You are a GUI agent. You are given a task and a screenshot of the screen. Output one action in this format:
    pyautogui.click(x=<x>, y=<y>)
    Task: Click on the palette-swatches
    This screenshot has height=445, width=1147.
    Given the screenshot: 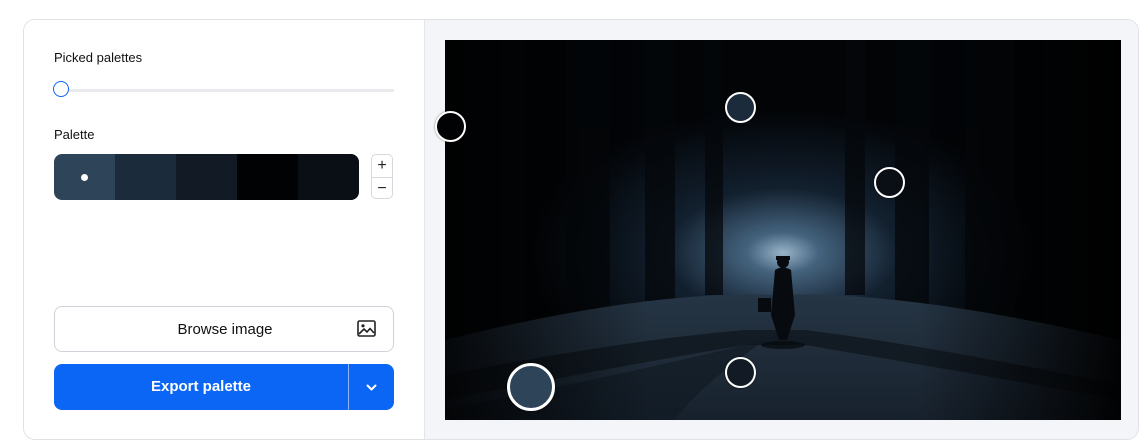 What is the action you would take?
    pyautogui.click(x=206, y=177)
    